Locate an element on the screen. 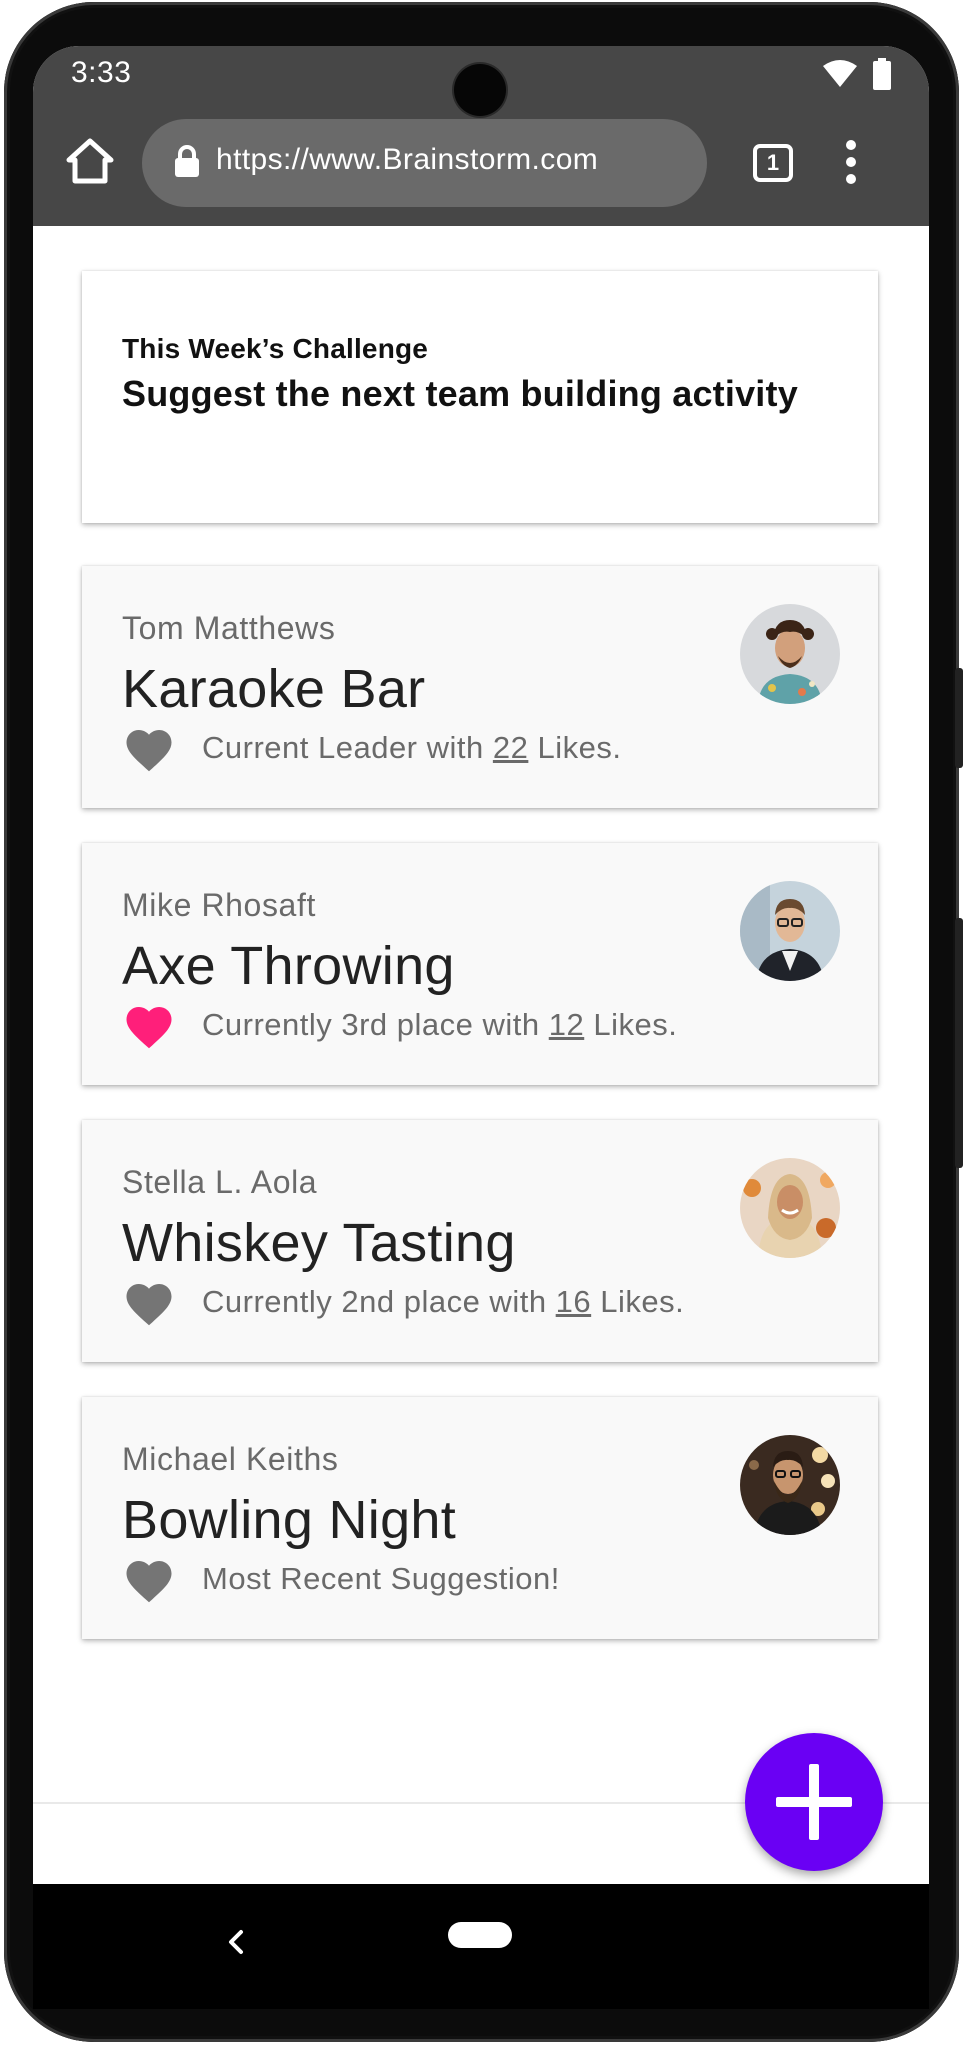 This screenshot has height=2045, width=967. system-nav-bar is located at coordinates (481, 1946).